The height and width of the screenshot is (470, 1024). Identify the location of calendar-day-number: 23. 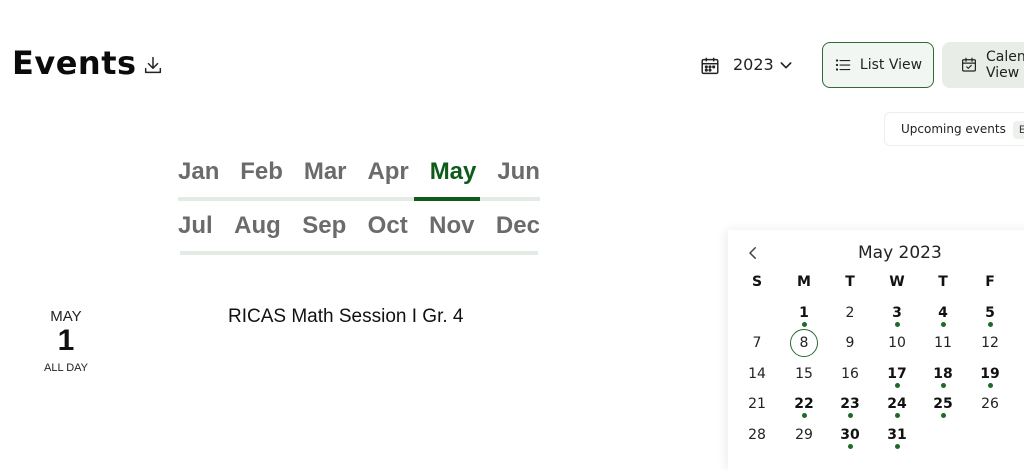
(850, 404).